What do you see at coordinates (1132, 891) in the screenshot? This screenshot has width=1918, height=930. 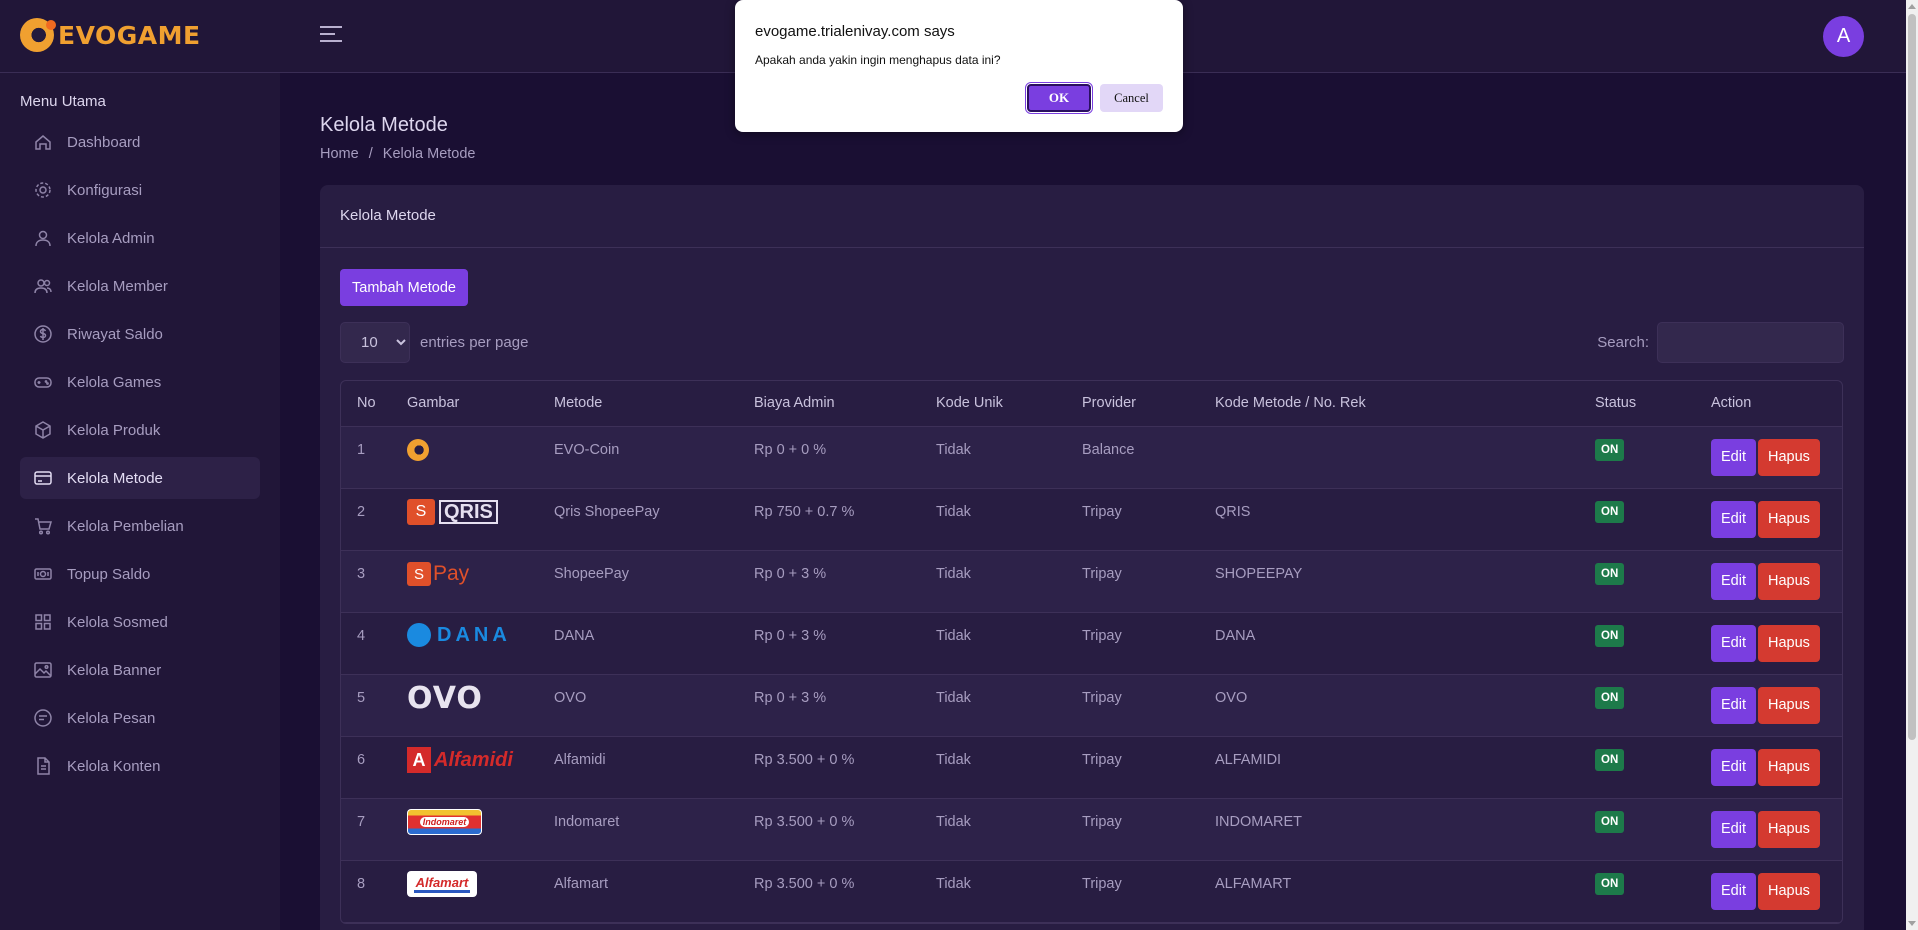 I see `cell-provider: Tripay` at bounding box center [1132, 891].